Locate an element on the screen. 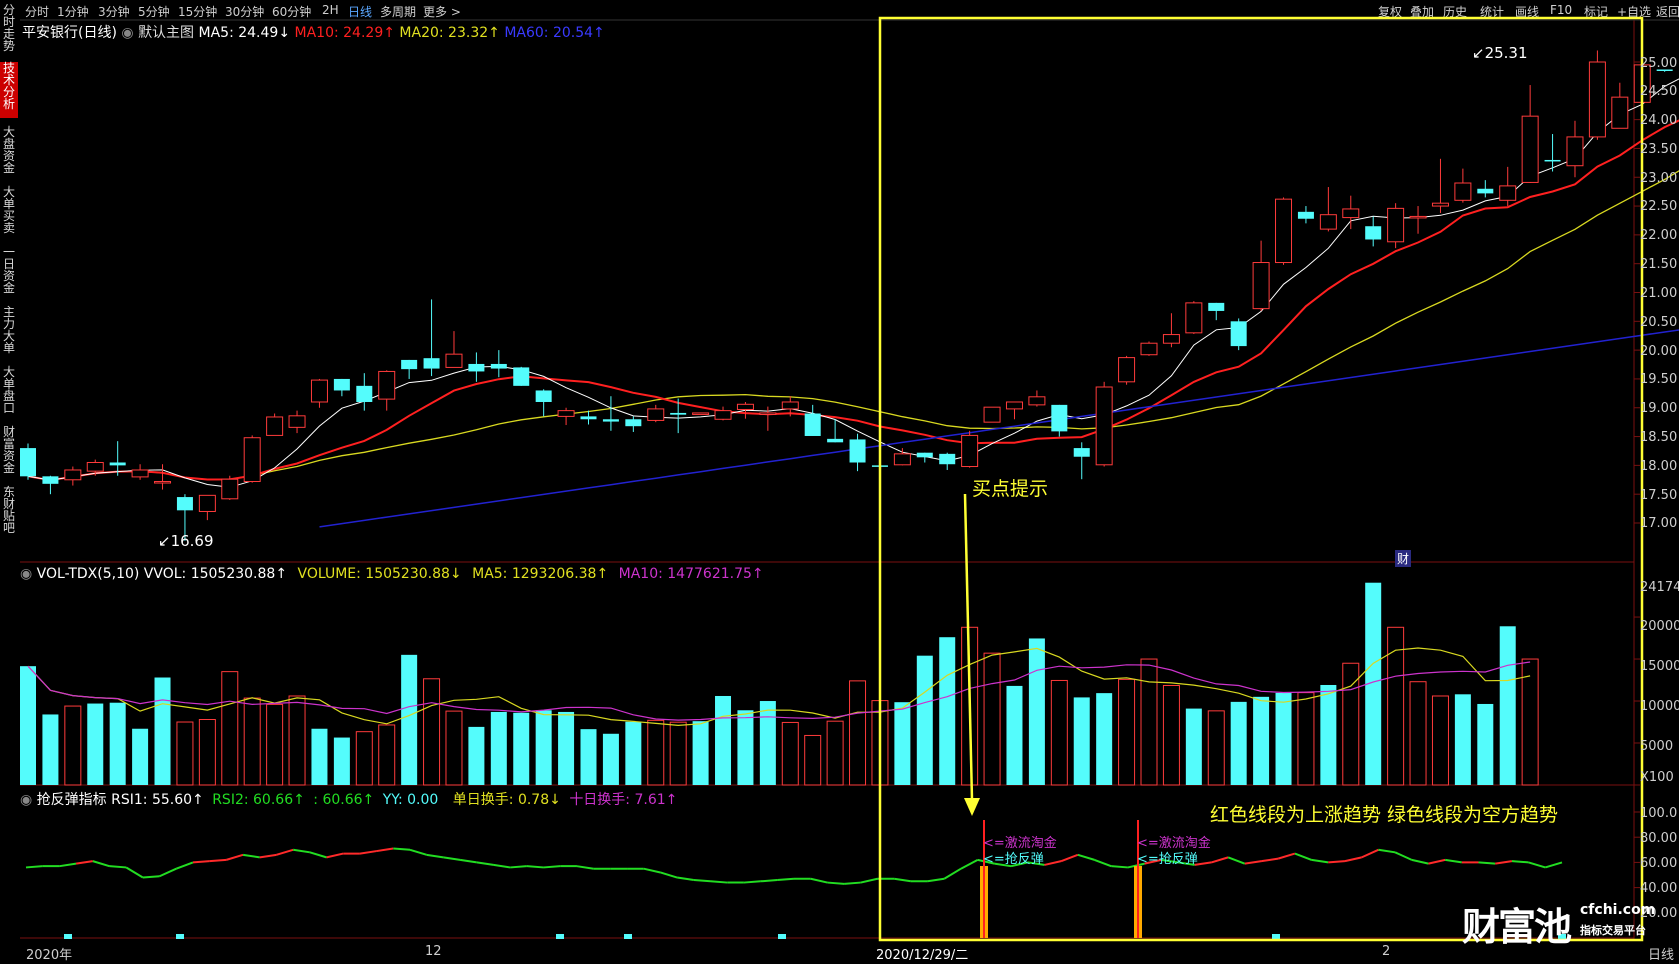 Image resolution: width=1679 pixels, height=964 pixels. low-price-value: 16.69 is located at coordinates (192, 541).